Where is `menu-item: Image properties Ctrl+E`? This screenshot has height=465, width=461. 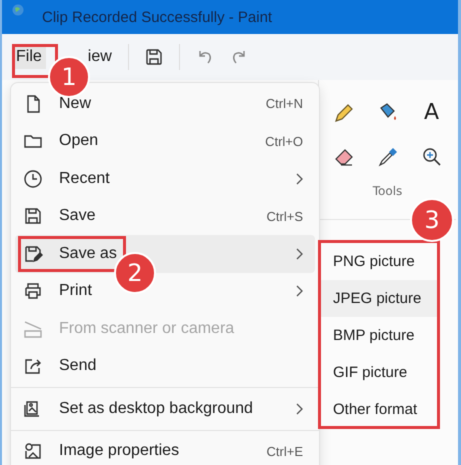 menu-item: Image properties Ctrl+E is located at coordinates (165, 448).